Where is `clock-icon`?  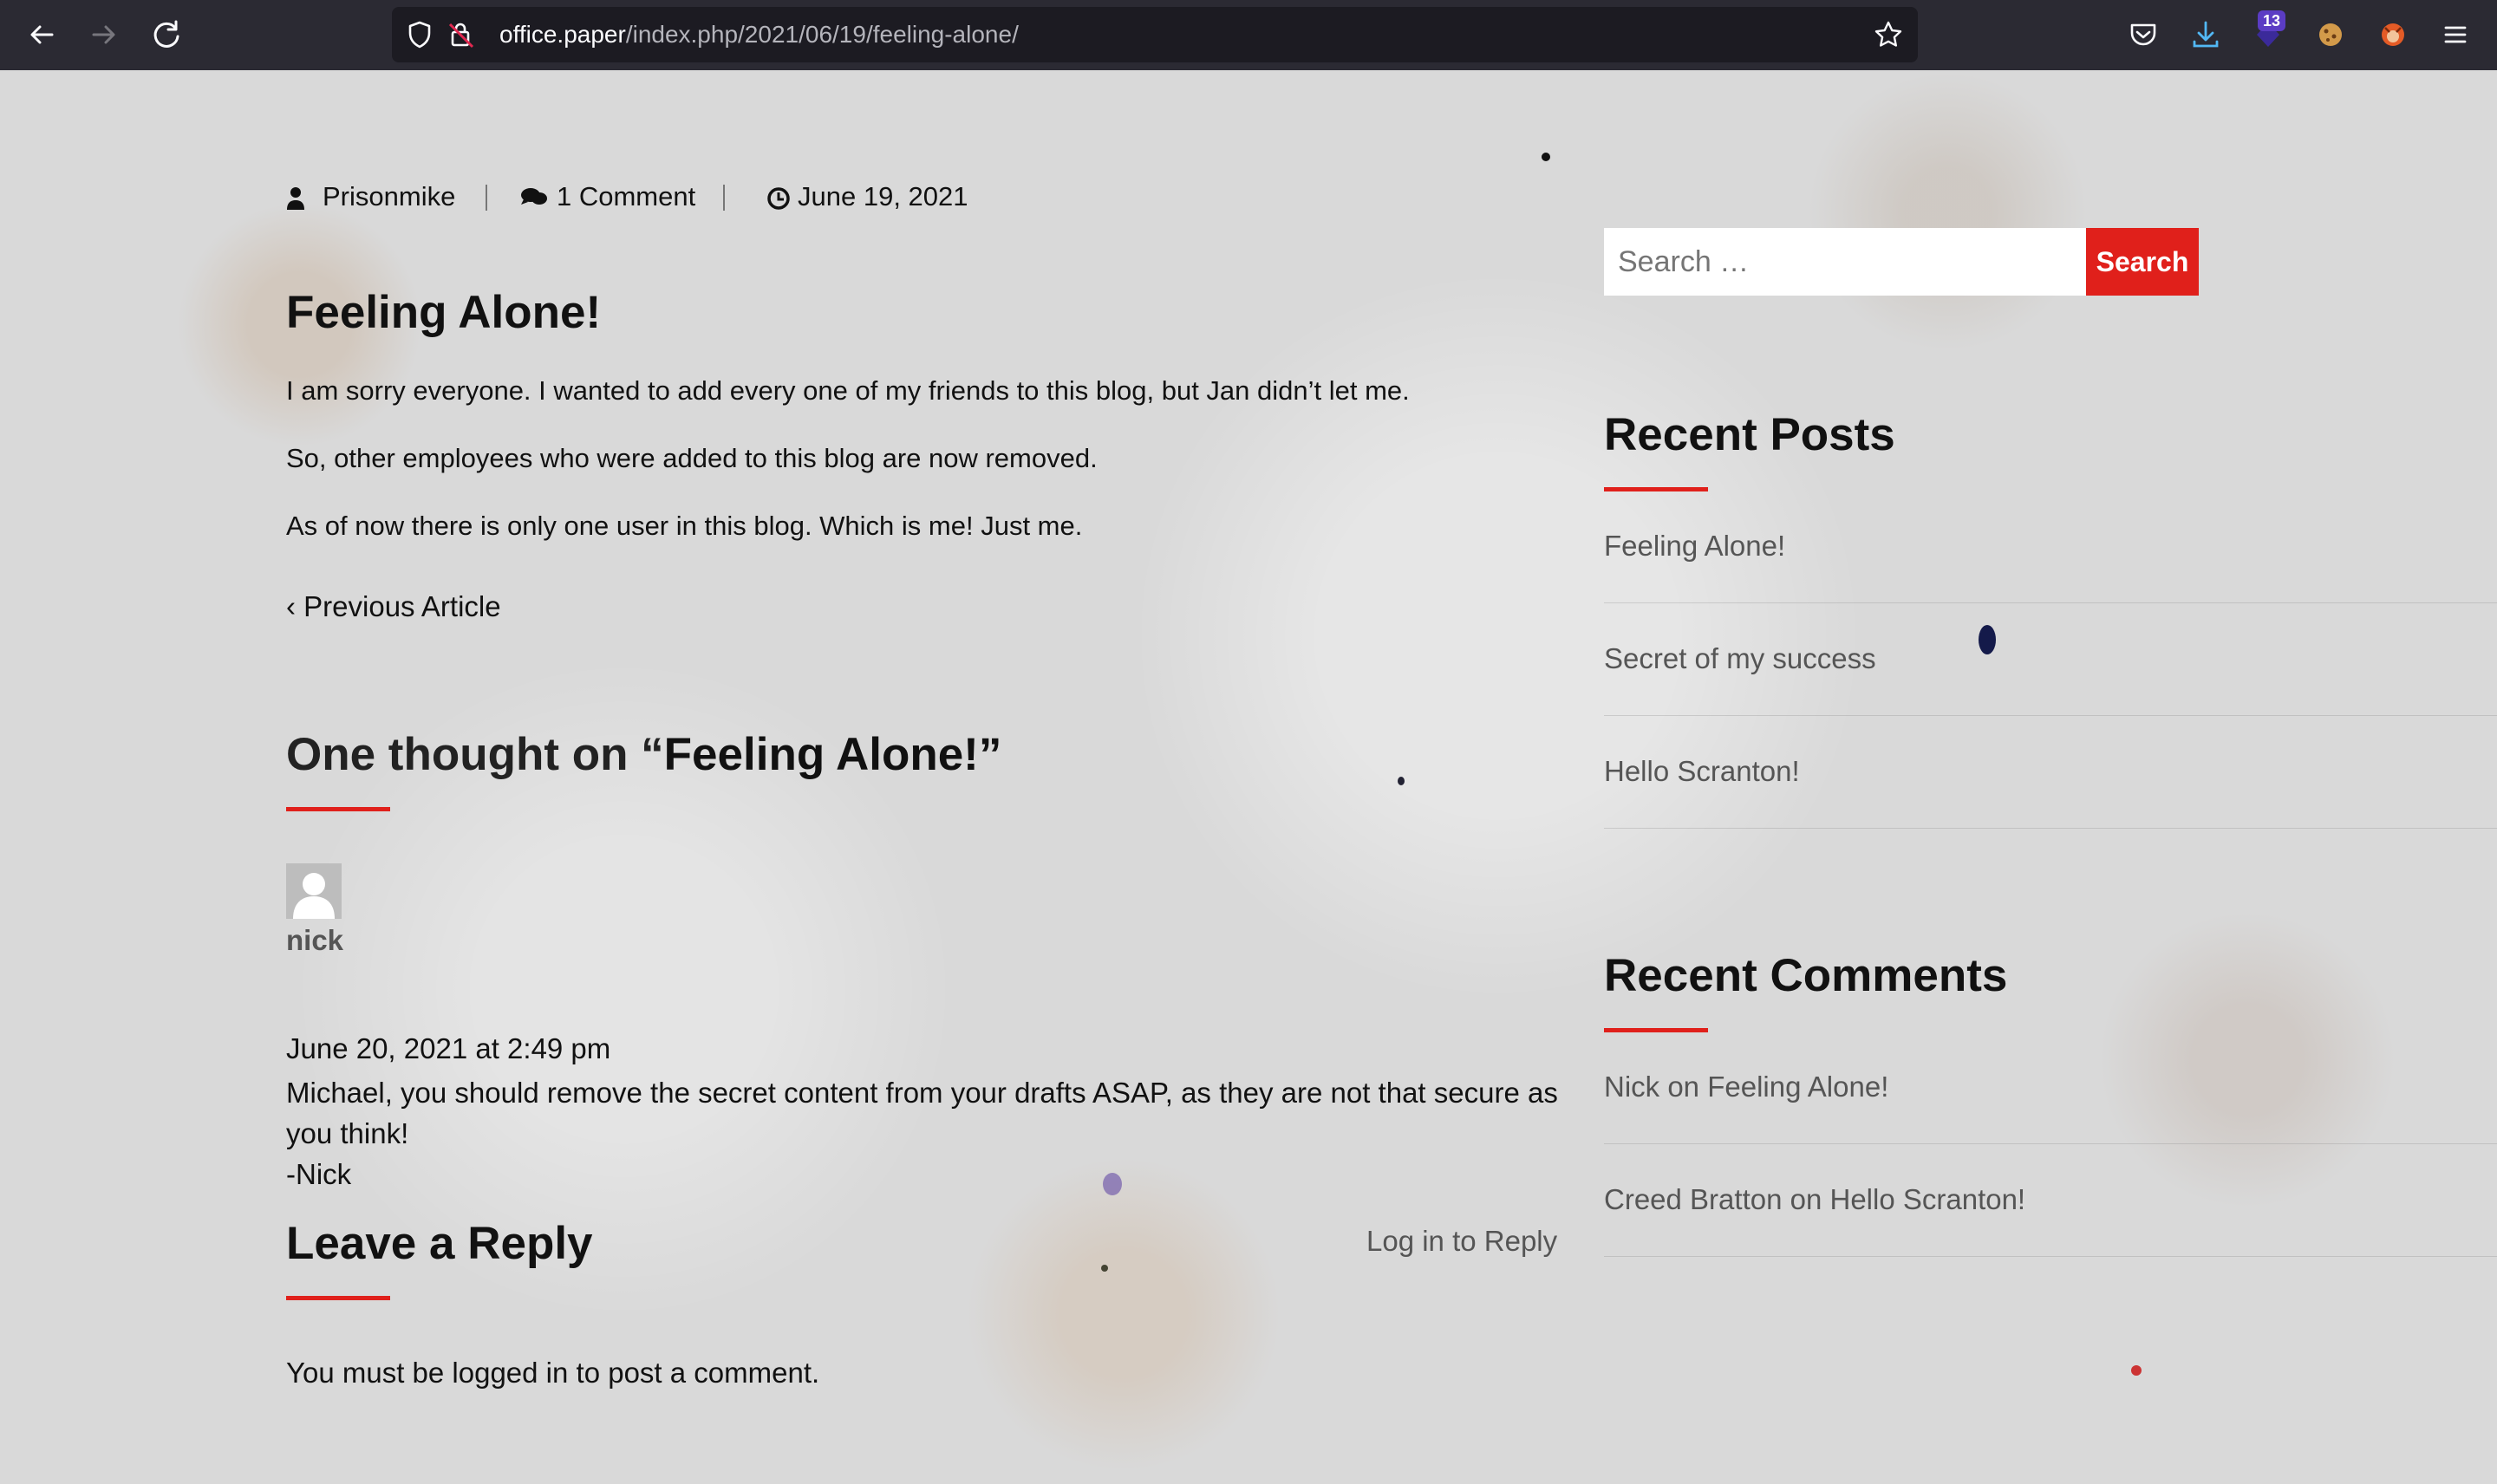 clock-icon is located at coordinates (778, 198).